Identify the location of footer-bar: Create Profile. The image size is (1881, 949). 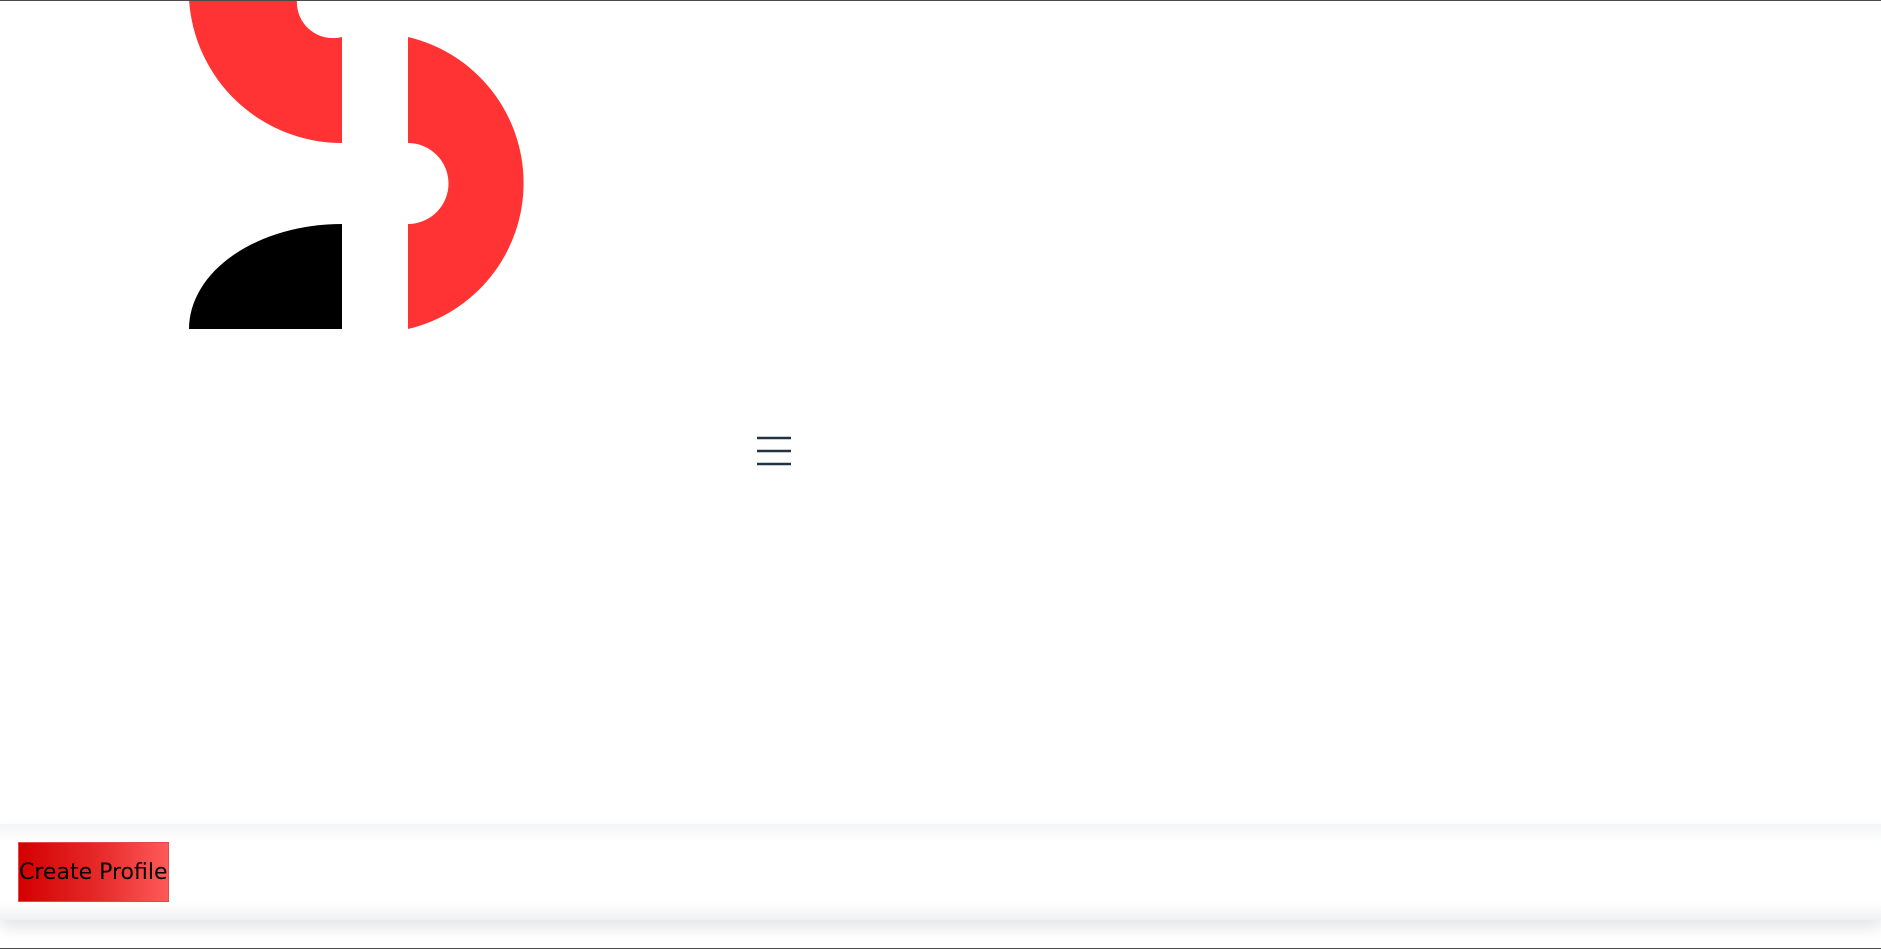
(940, 872).